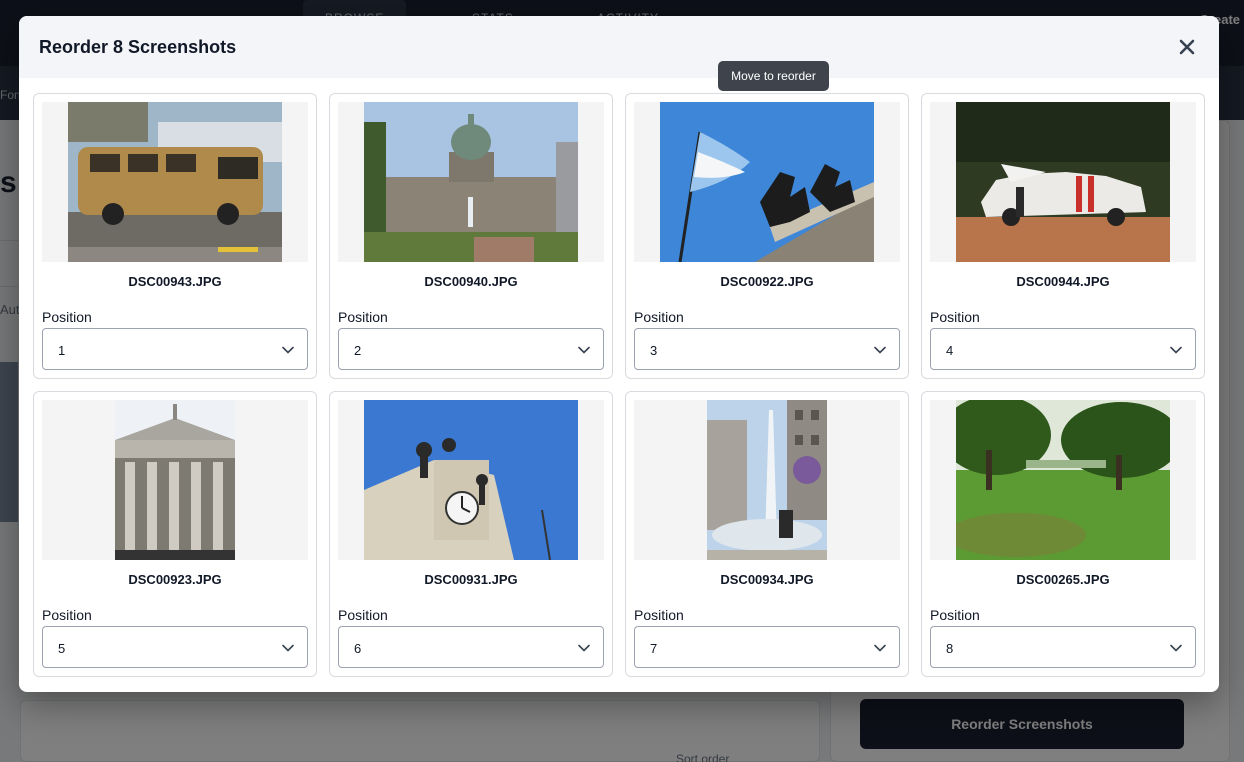 This screenshot has width=1244, height=762. I want to click on position-value: 3, so click(654, 350).